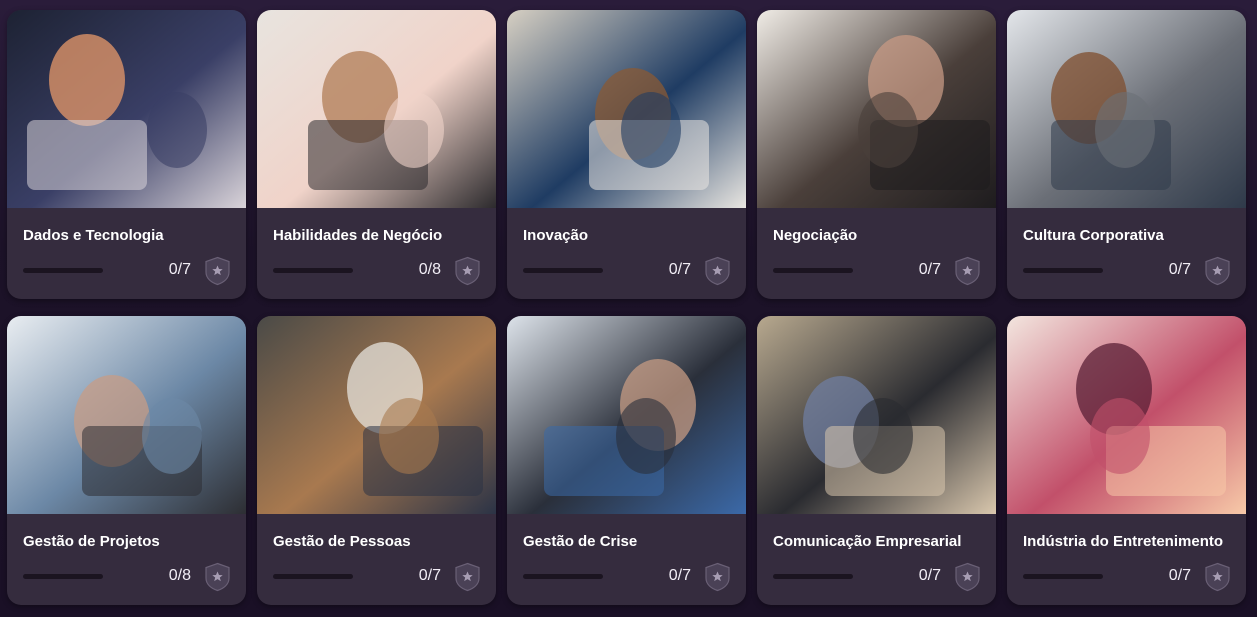 The height and width of the screenshot is (617, 1257). What do you see at coordinates (815, 235) in the screenshot?
I see `course-title: Negociação` at bounding box center [815, 235].